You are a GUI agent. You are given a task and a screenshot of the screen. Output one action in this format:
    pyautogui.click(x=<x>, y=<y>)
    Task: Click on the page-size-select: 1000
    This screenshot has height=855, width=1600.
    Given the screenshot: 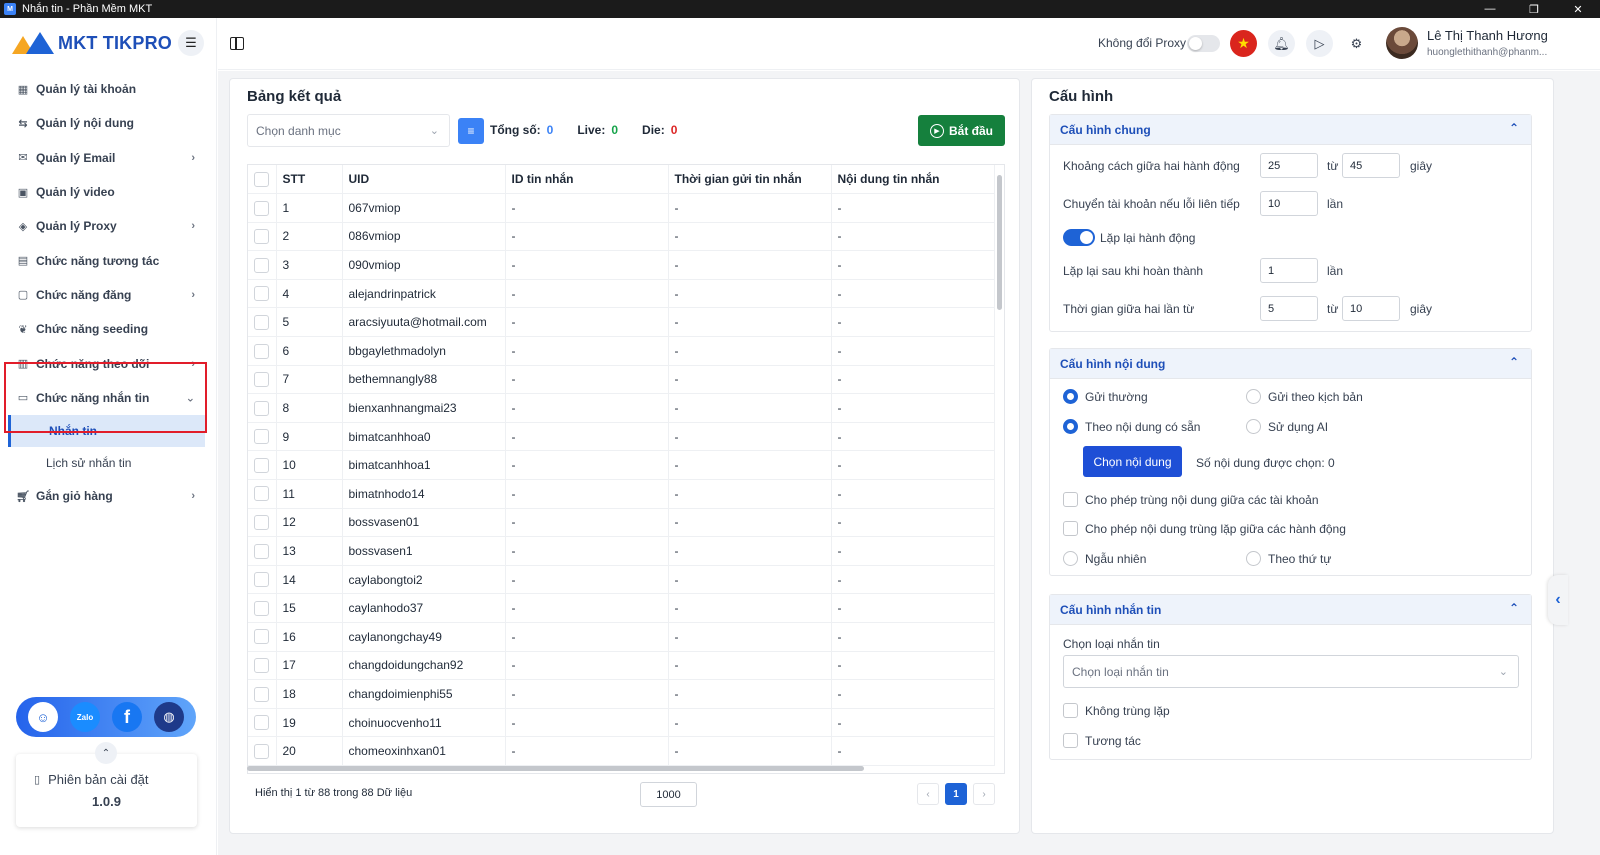 What is the action you would take?
    pyautogui.click(x=668, y=794)
    